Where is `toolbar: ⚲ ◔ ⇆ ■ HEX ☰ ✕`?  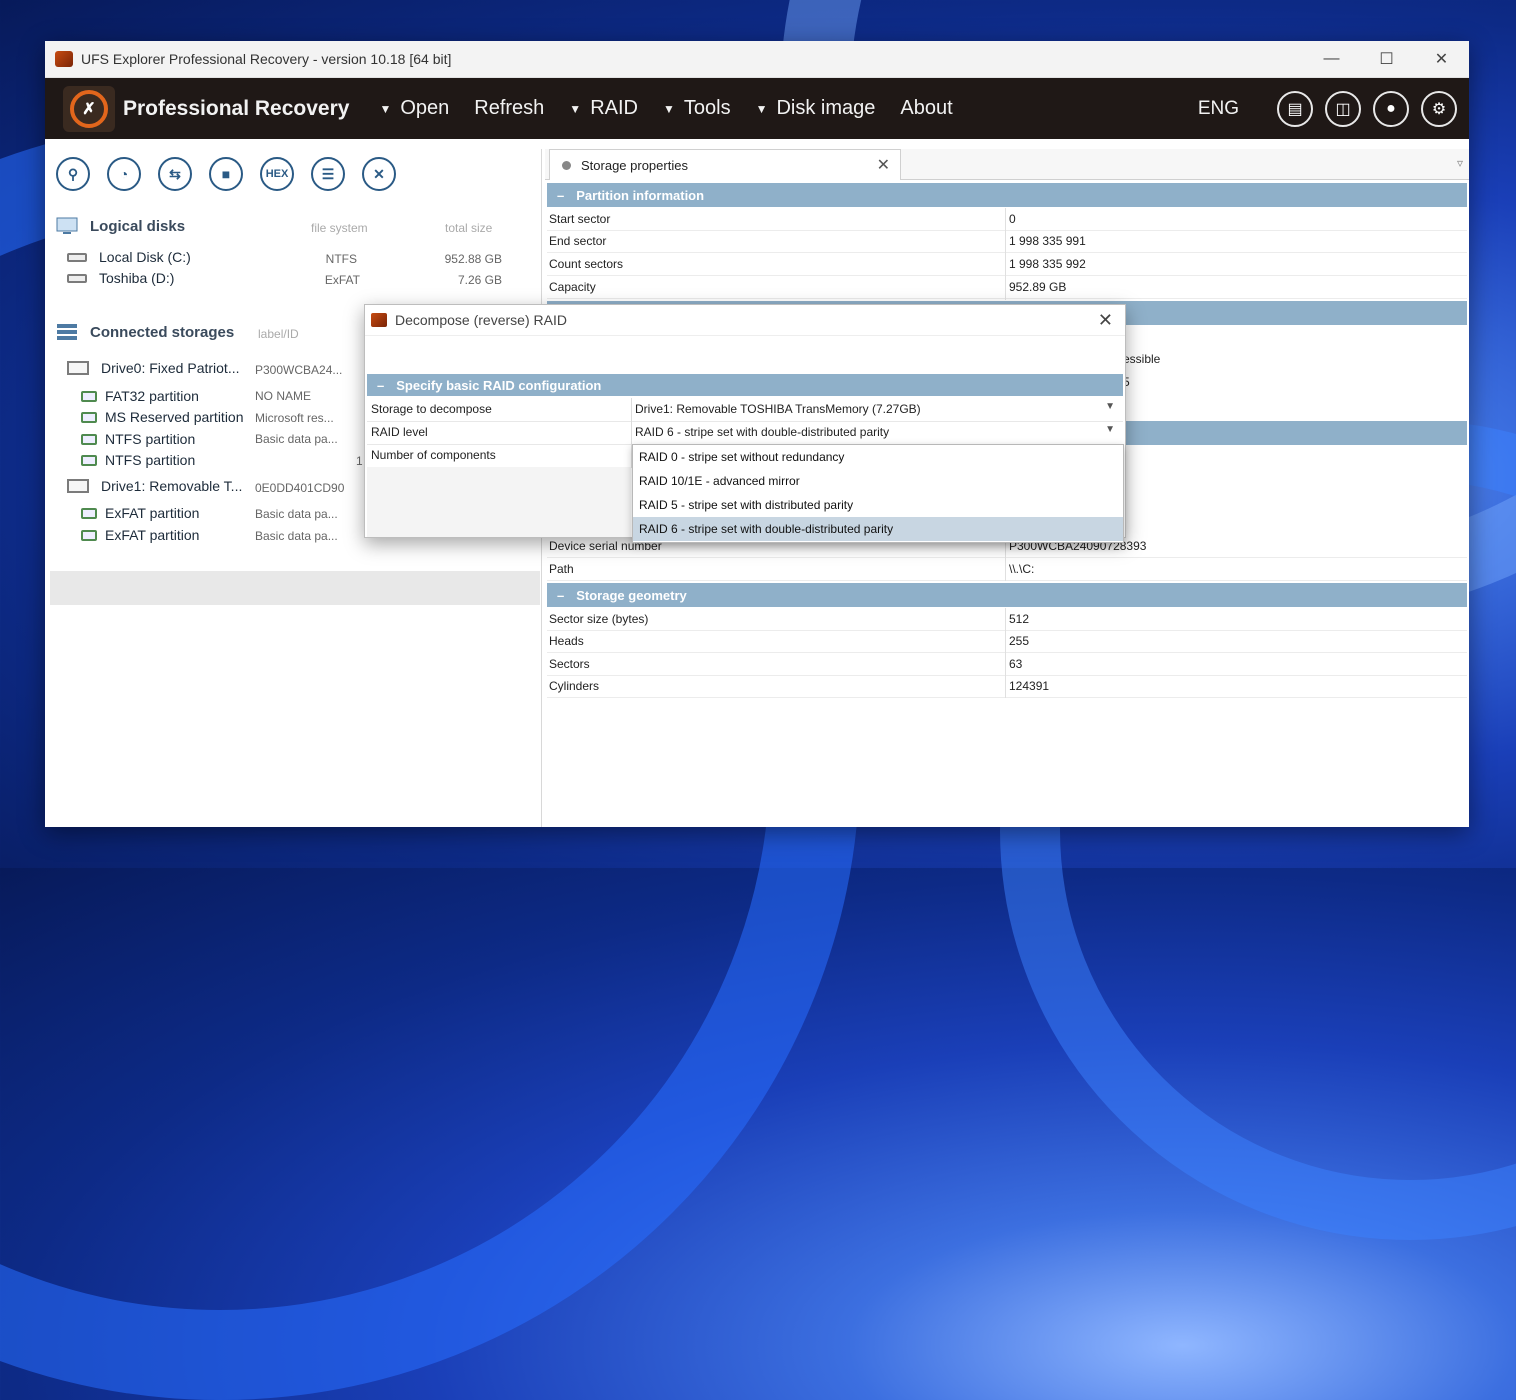
toolbar: ⚲ ◔ ⇆ ■ HEX ☰ ✕ is located at coordinates (234, 174).